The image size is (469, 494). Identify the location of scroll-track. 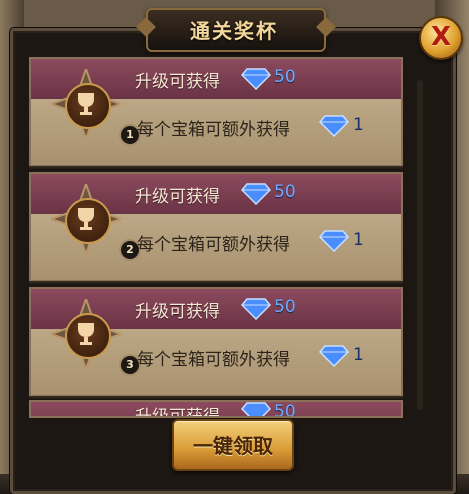
(420, 245).